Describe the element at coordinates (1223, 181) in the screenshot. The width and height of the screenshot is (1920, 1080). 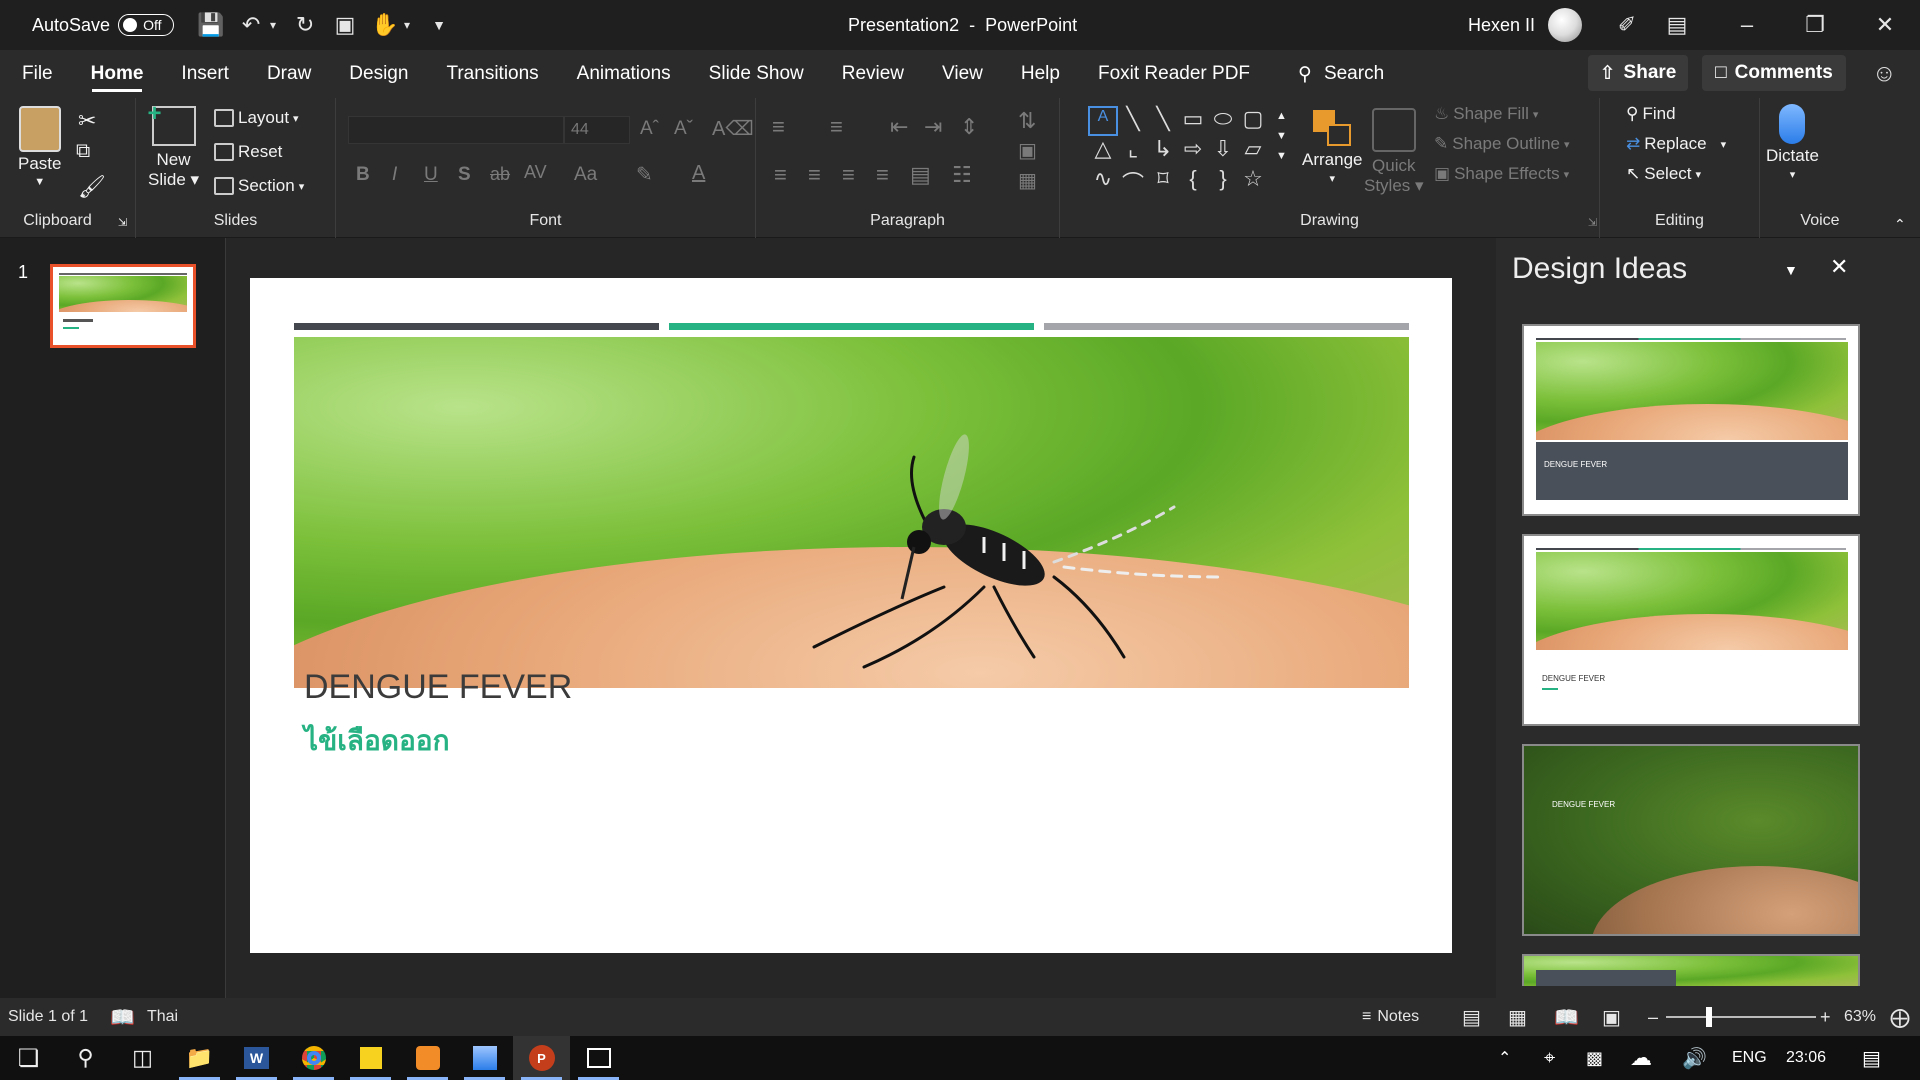
I see `right-brace-icon: }` at that location.